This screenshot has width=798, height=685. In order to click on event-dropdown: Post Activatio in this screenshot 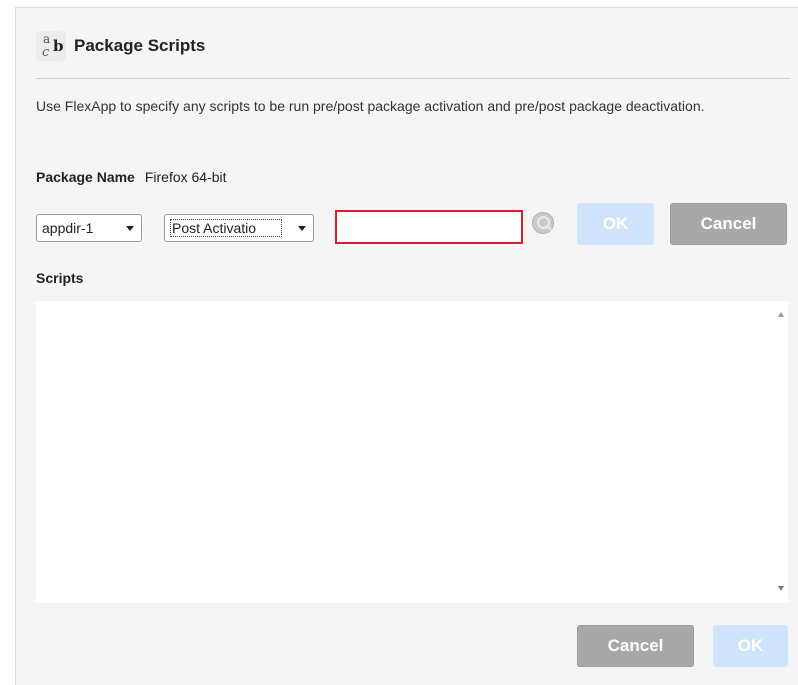, I will do `click(239, 228)`.